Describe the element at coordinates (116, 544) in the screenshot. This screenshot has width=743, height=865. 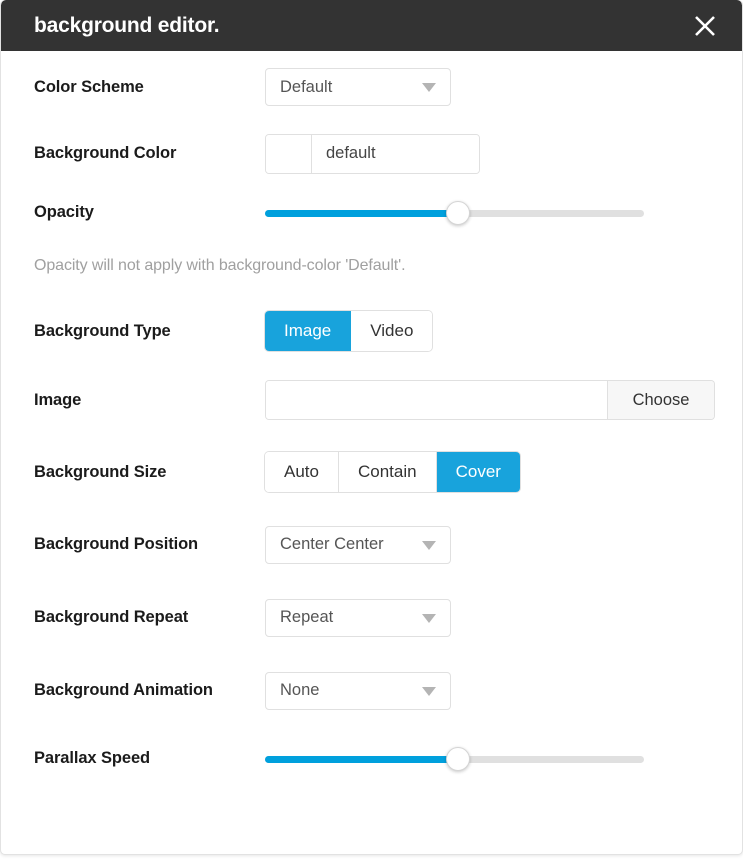
I see `label-background-position: Background Position` at that location.